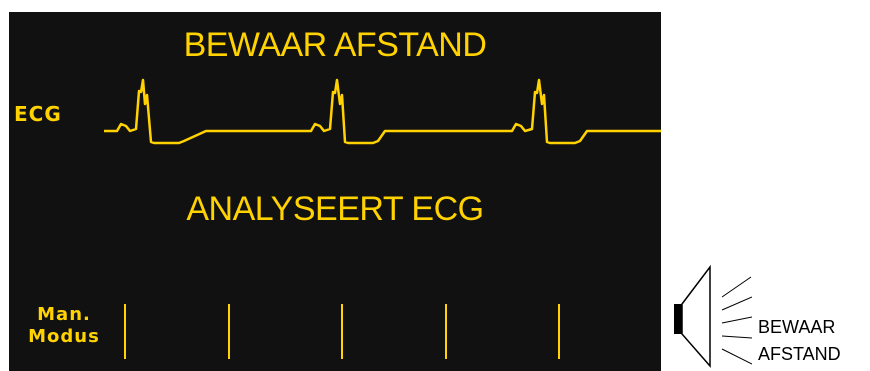  Describe the element at coordinates (713, 316) in the screenshot. I see `speaker-icon` at that location.